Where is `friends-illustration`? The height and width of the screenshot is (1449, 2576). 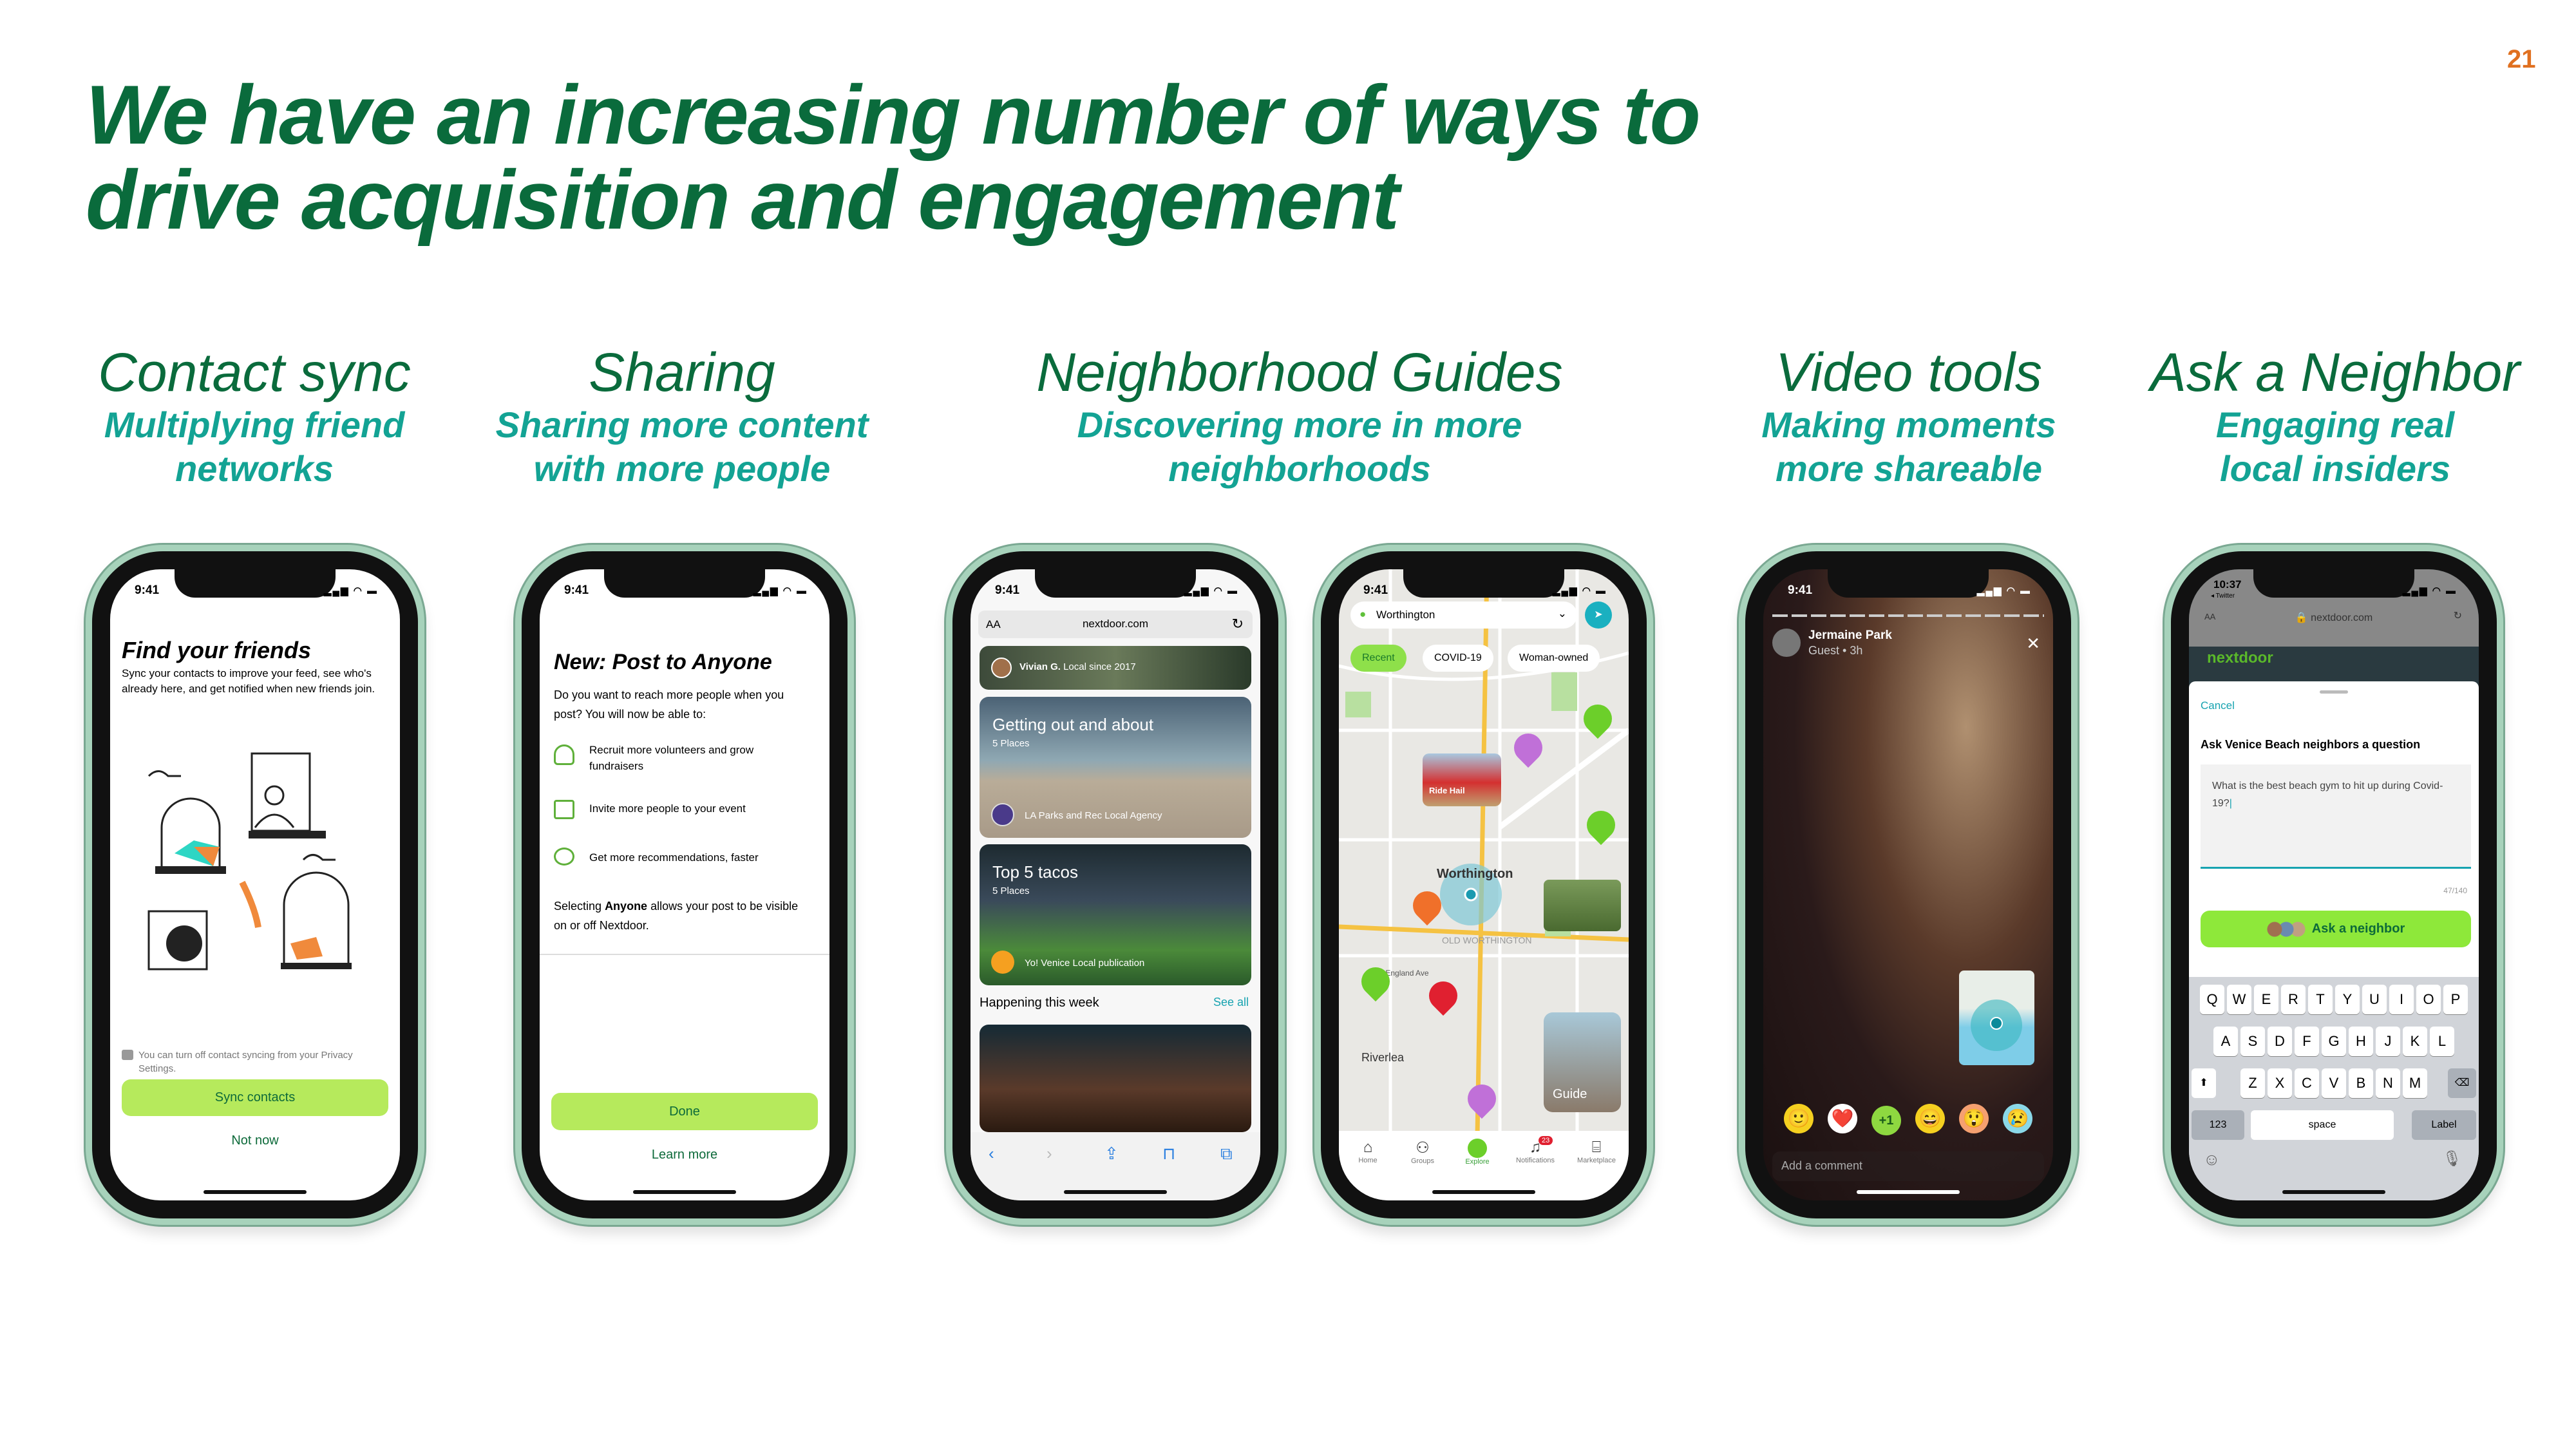
friends-illustration is located at coordinates (249, 861).